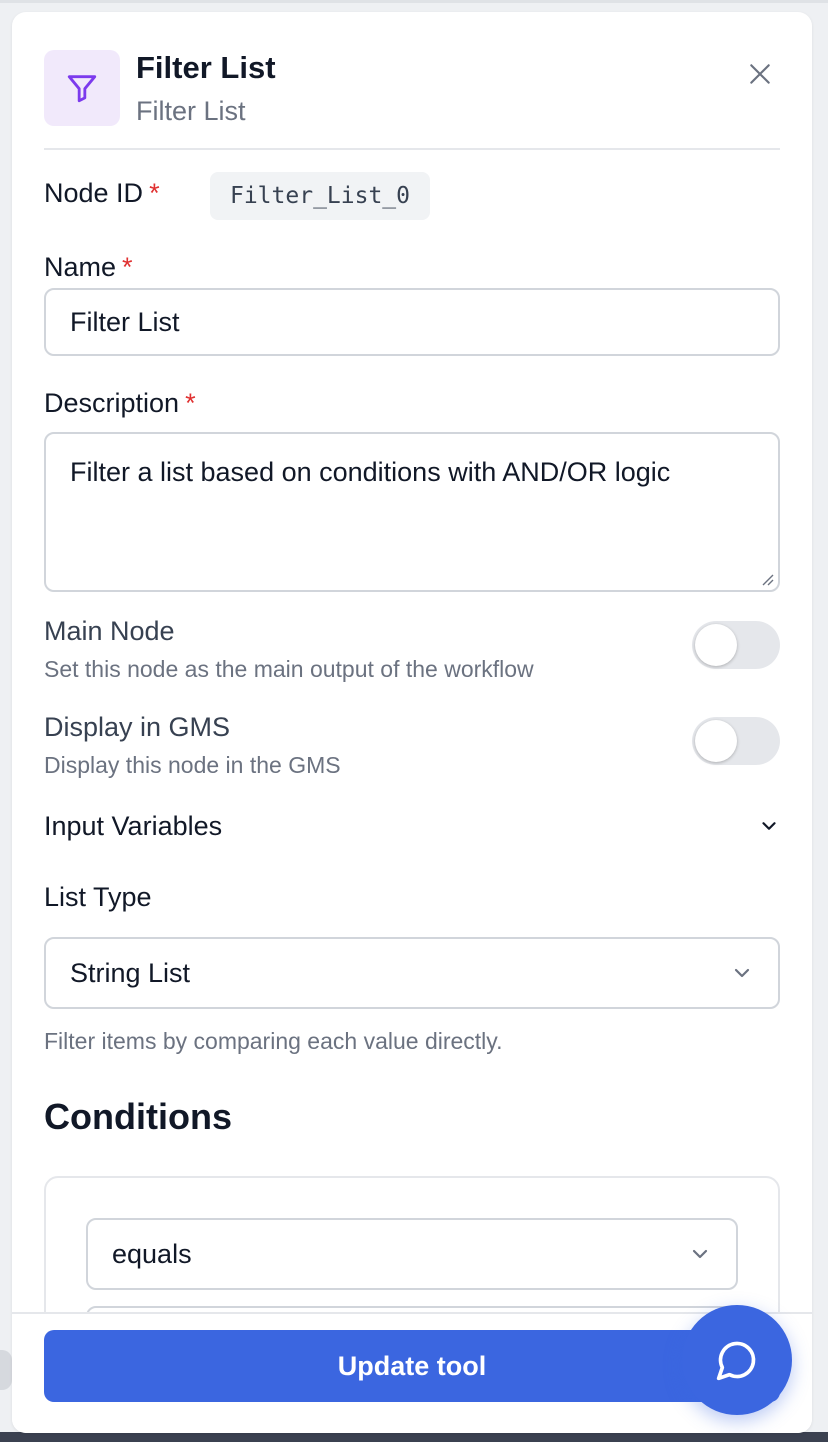 This screenshot has width=828, height=1442. I want to click on name-input-value: Filter List, so click(125, 321).